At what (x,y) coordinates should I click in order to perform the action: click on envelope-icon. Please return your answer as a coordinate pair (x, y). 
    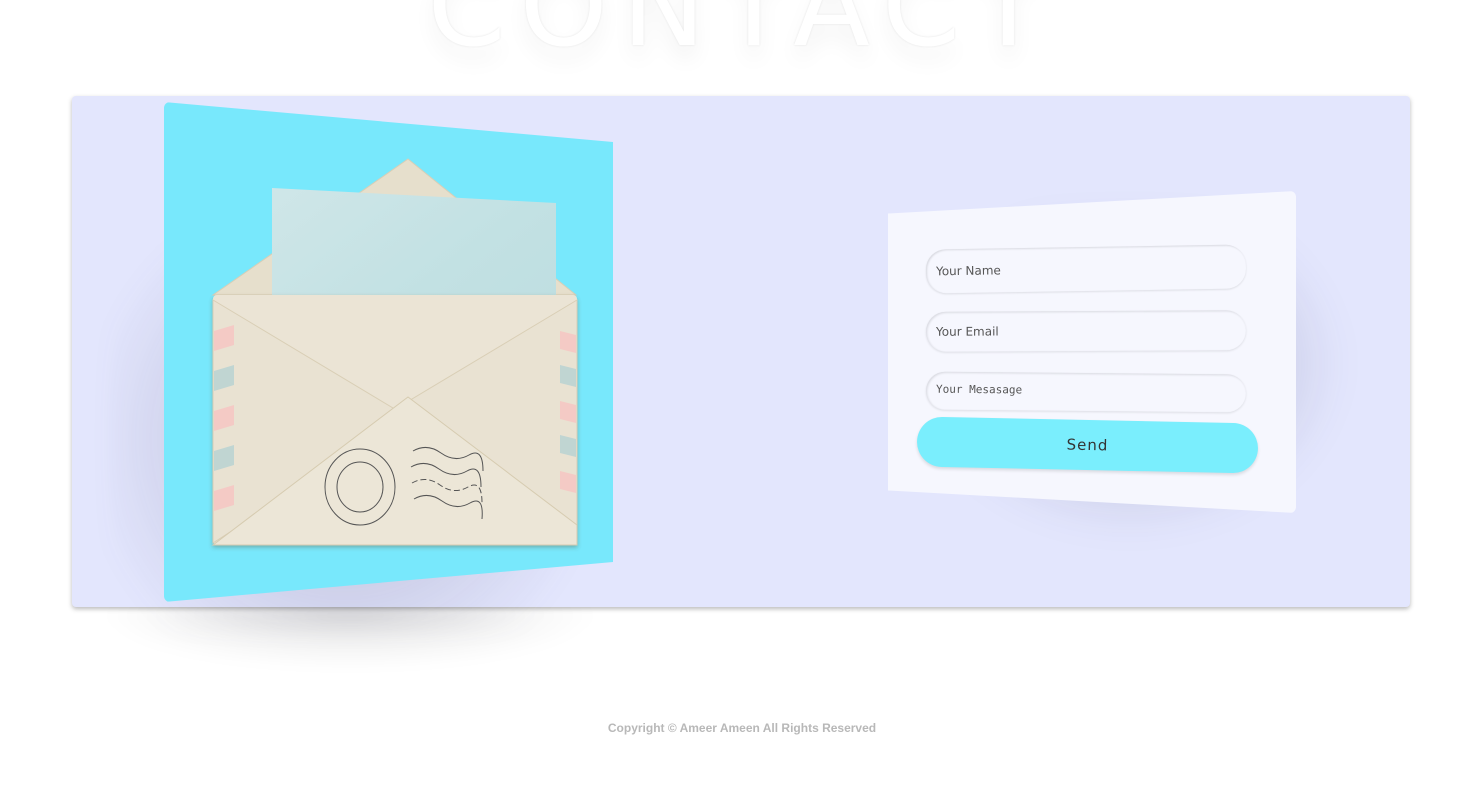
    Looking at the image, I should click on (394, 352).